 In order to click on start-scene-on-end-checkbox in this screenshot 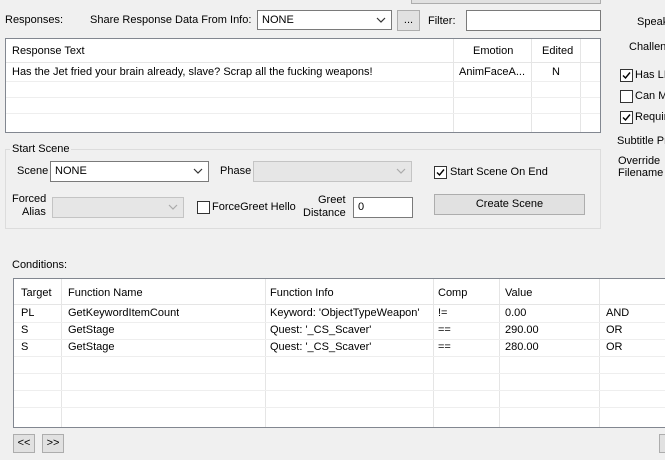, I will do `click(440, 172)`.